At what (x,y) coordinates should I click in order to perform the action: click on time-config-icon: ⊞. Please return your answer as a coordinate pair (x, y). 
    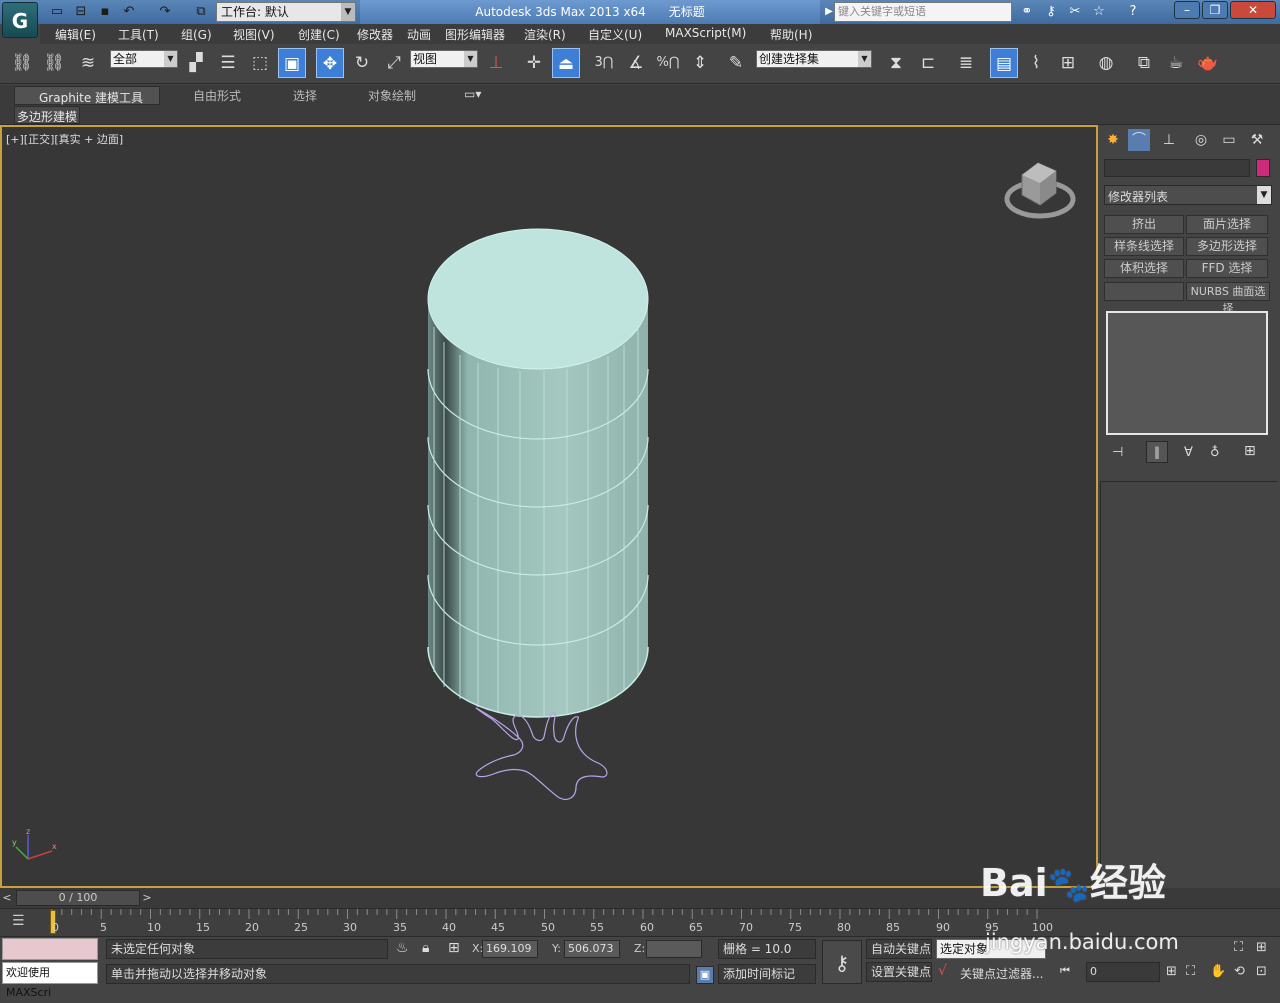
    Looking at the image, I should click on (1171, 971).